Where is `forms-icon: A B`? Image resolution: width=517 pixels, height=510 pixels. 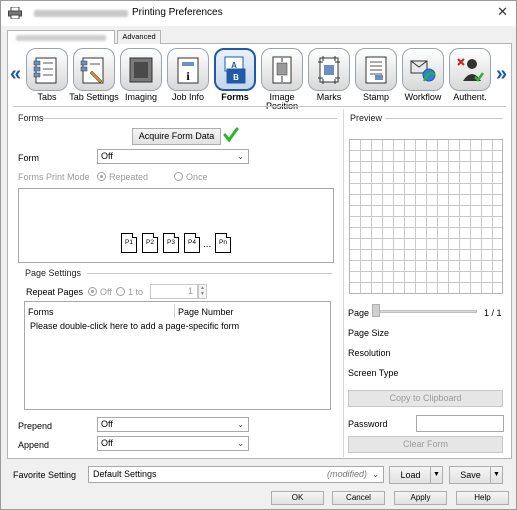
forms-icon: A B is located at coordinates (235, 69).